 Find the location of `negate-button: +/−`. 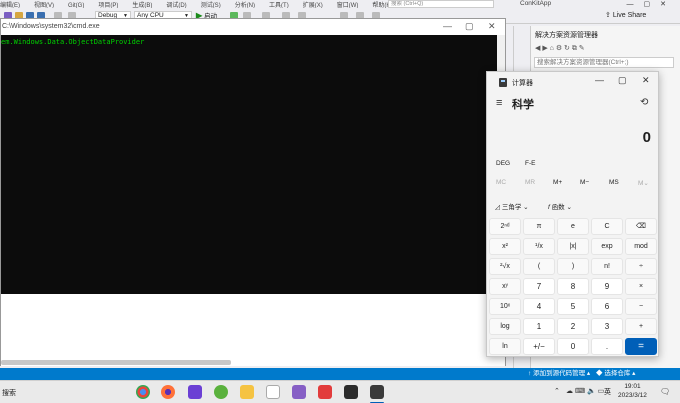

negate-button: +/− is located at coordinates (539, 346).